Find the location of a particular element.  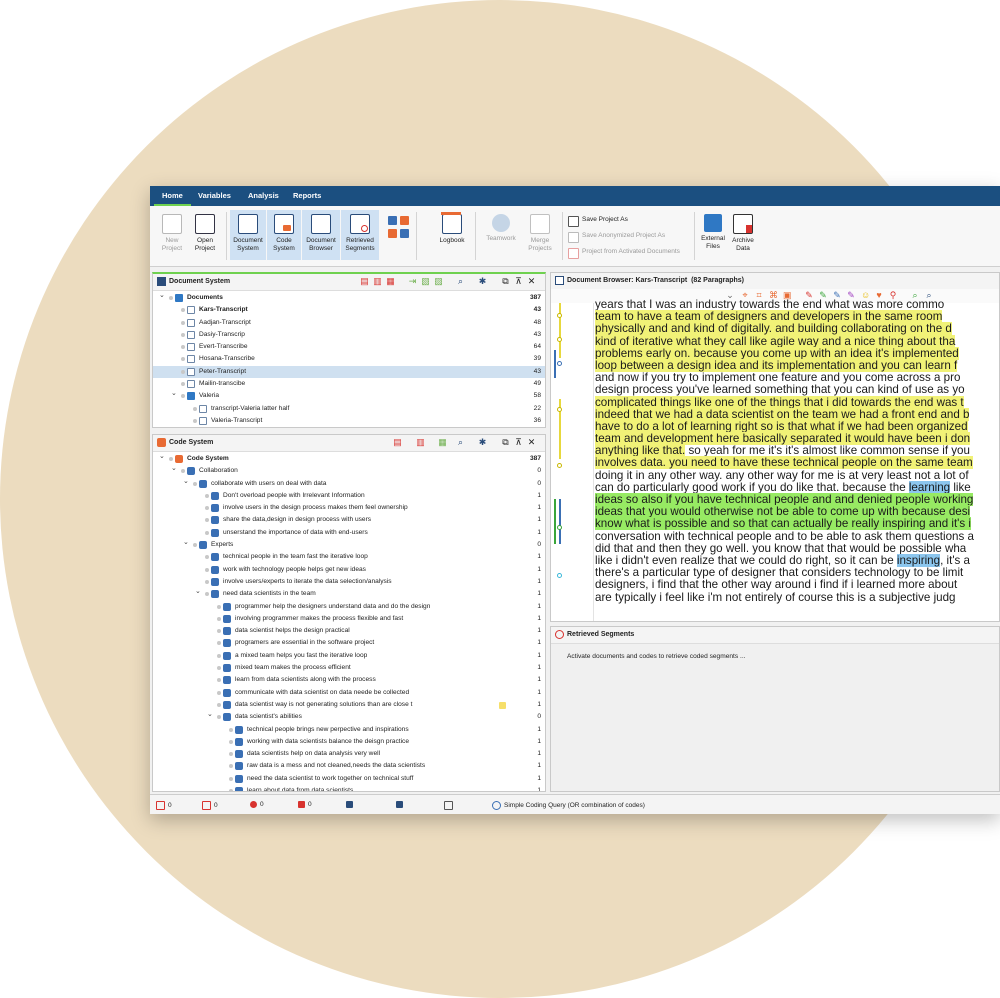

code-item: learn about data from data scientists 1 is located at coordinates (349, 788).